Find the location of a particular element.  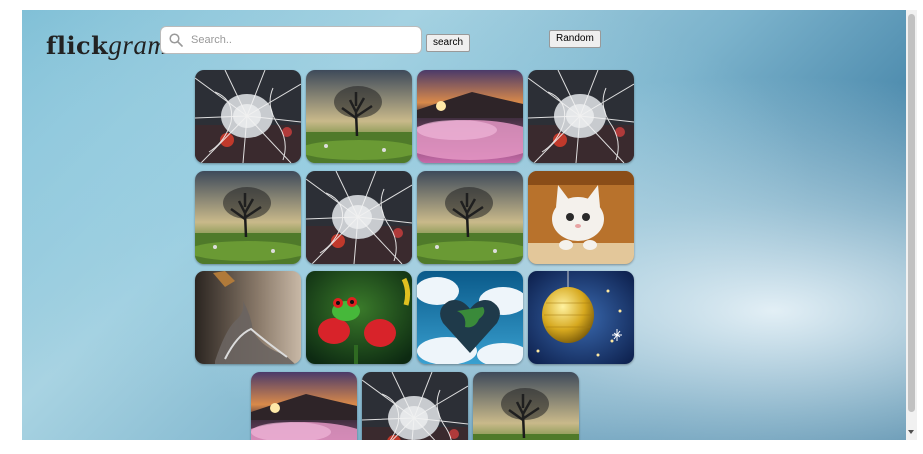

frog-on-flower-image is located at coordinates (359, 317).